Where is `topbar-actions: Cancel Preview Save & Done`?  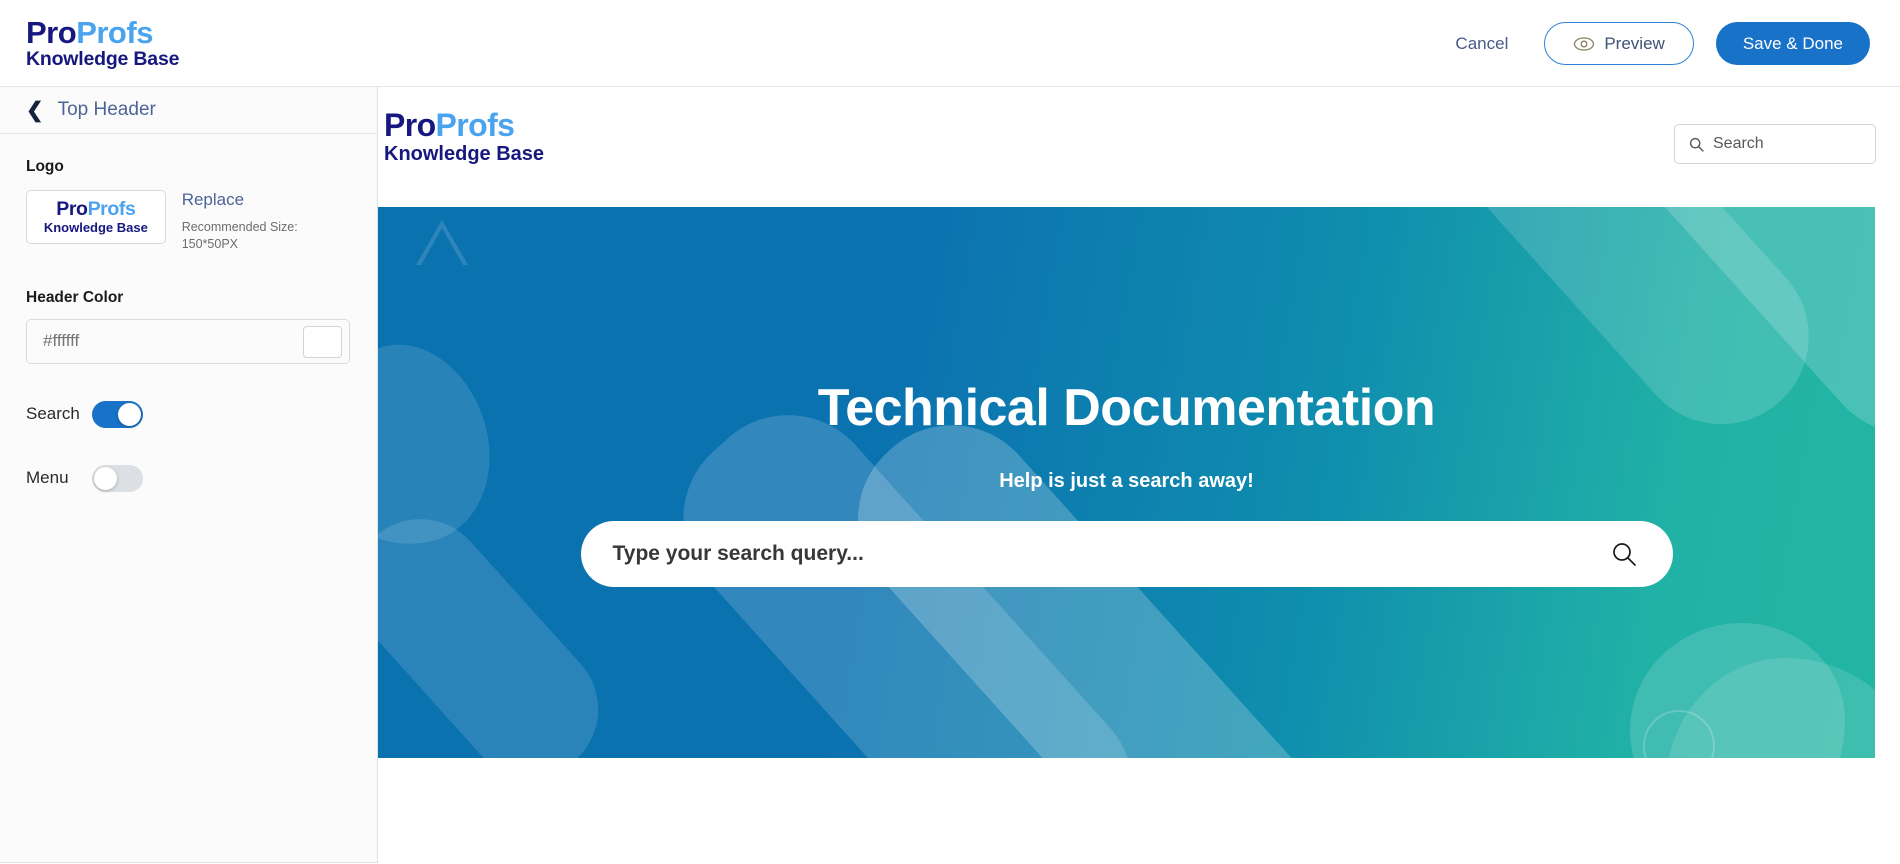
topbar-actions: Cancel Preview Save & Done is located at coordinates (1655, 43).